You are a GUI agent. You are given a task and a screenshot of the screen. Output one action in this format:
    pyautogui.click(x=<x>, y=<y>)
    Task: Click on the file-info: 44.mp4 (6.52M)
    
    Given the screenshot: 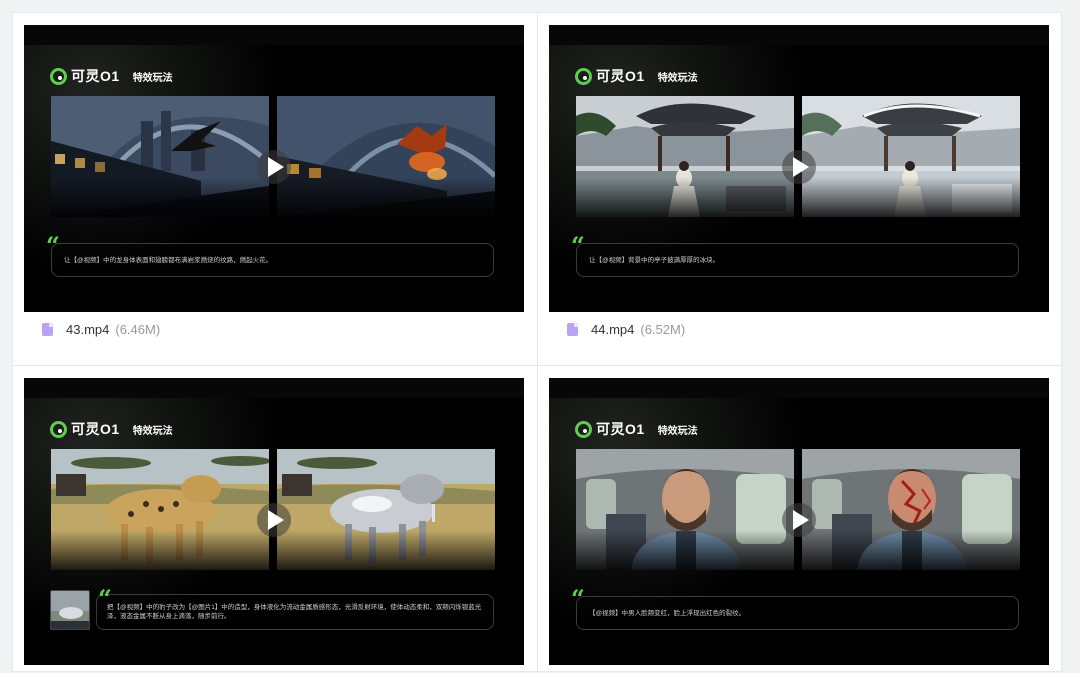 What is the action you would take?
    pyautogui.click(x=626, y=329)
    